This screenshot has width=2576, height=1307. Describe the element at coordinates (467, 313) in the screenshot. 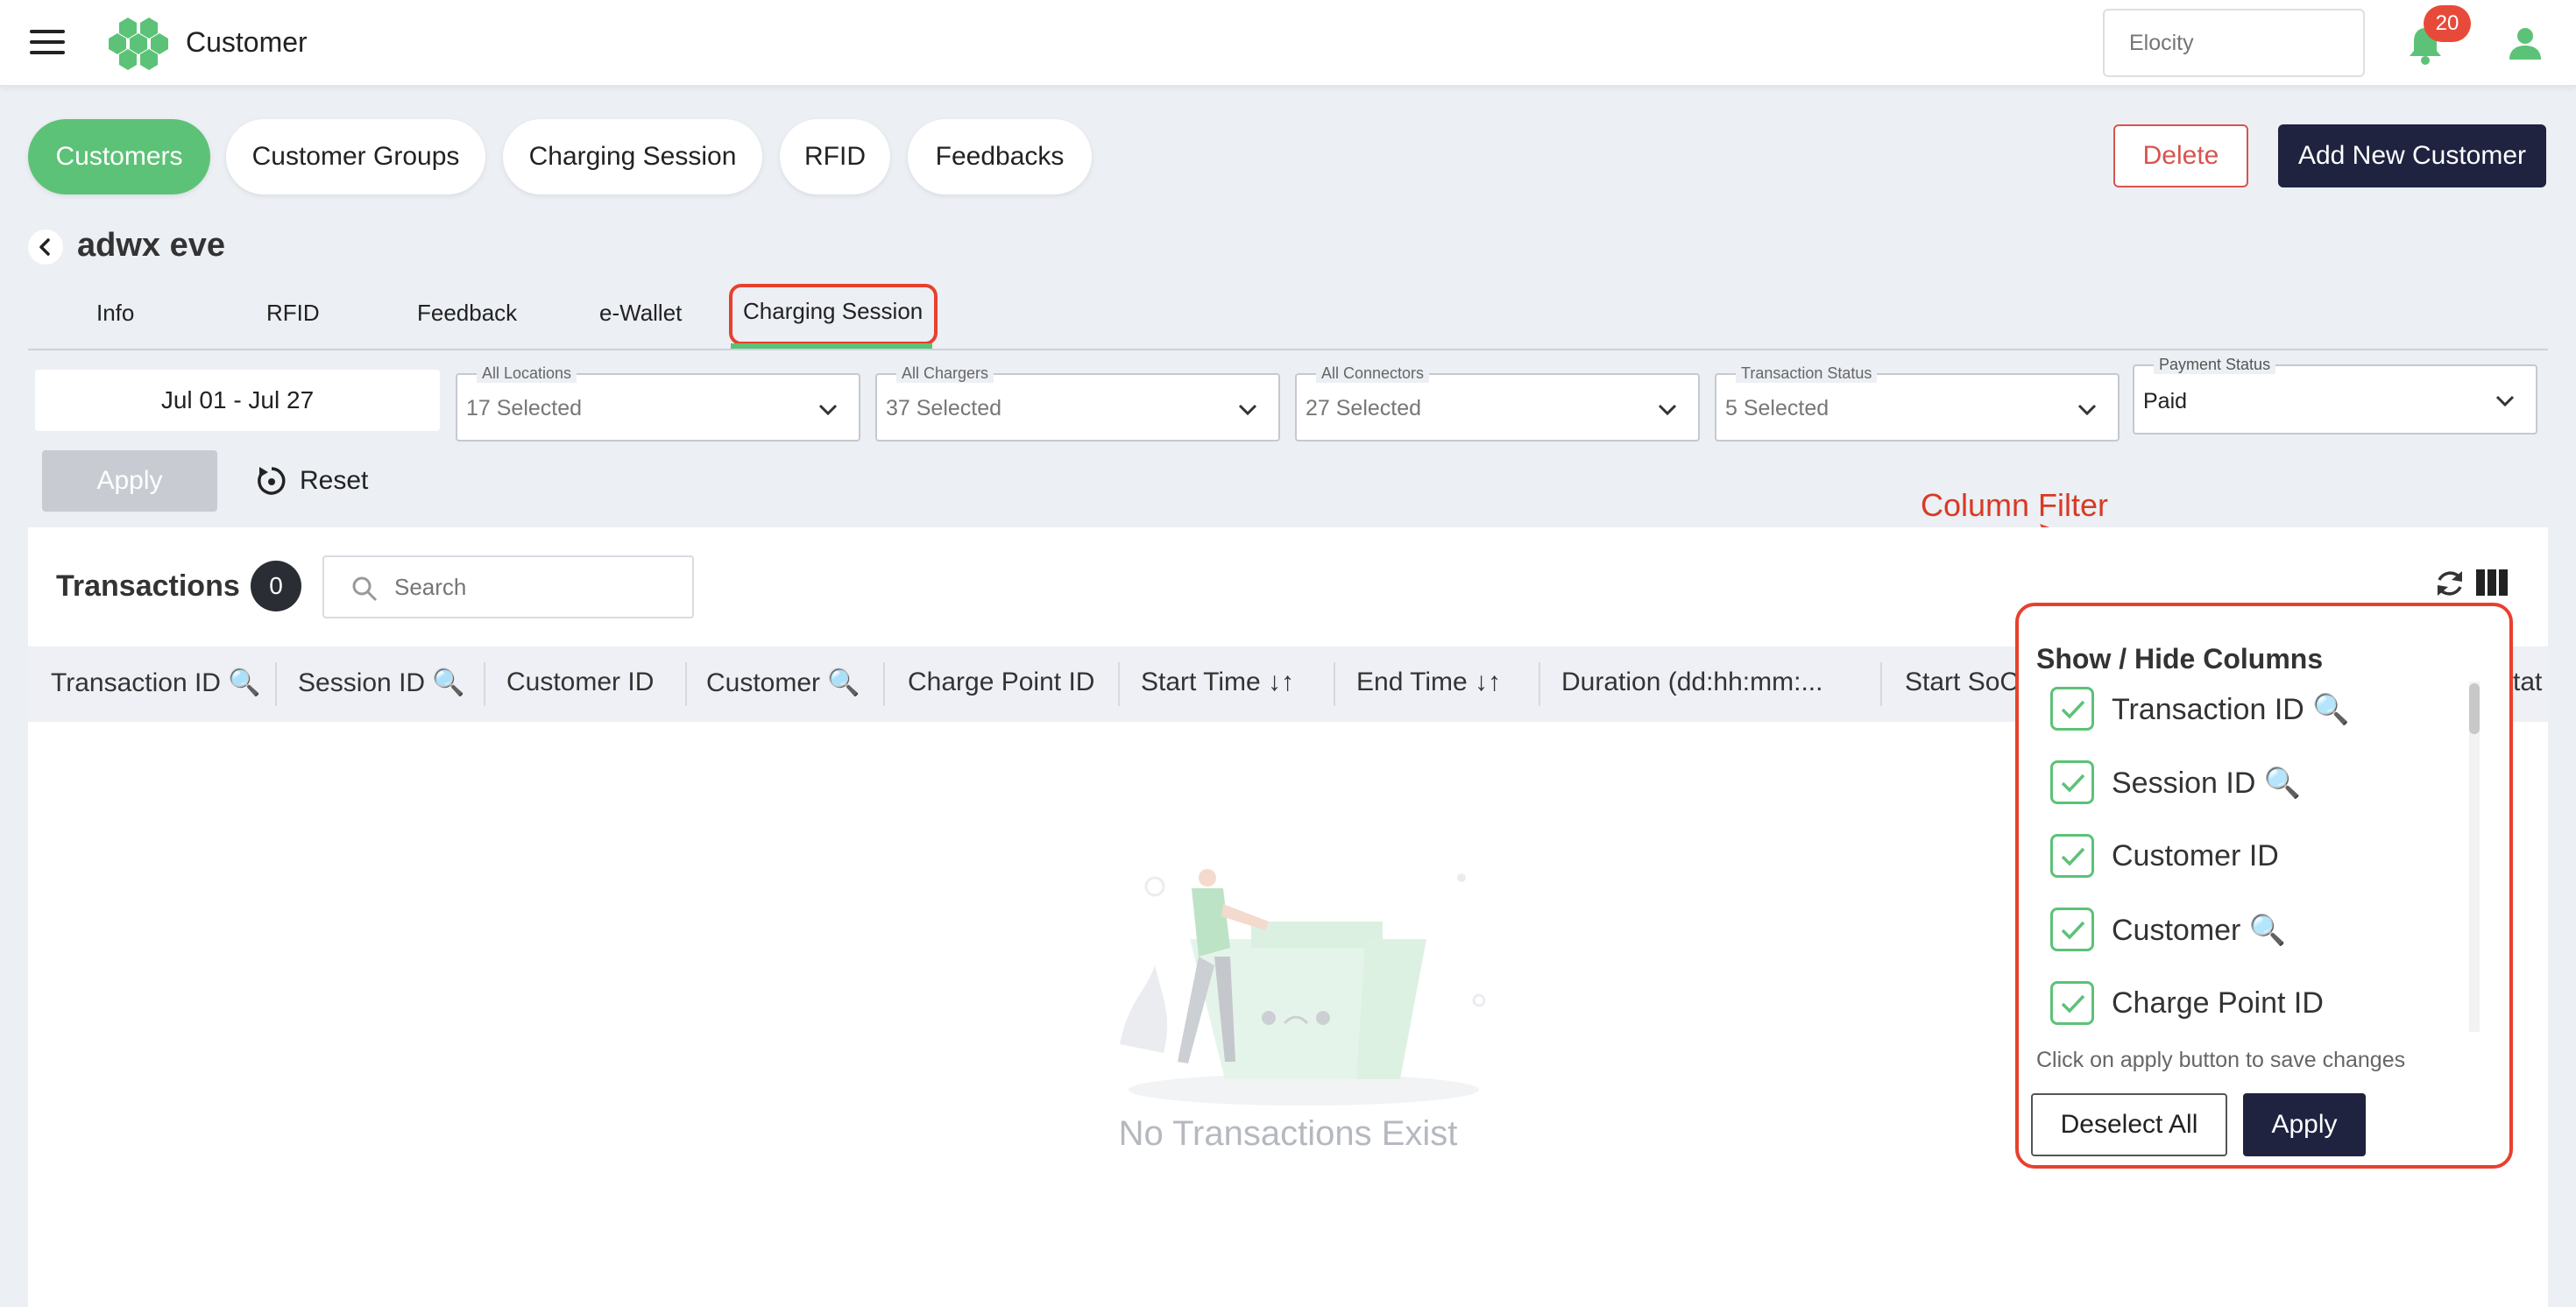

I see `subtab-feedback: Feedback` at that location.